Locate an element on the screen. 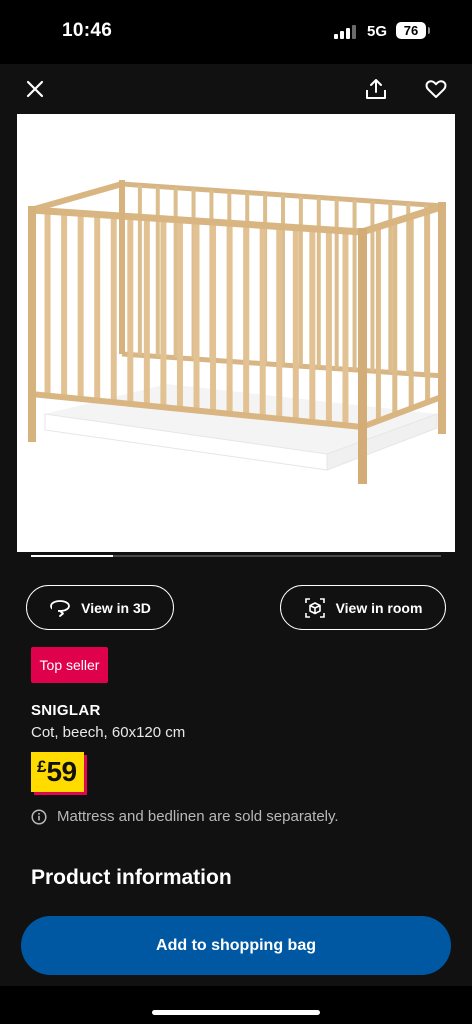 This screenshot has width=472, height=1024. product-name: SNIGLAR is located at coordinates (66, 710).